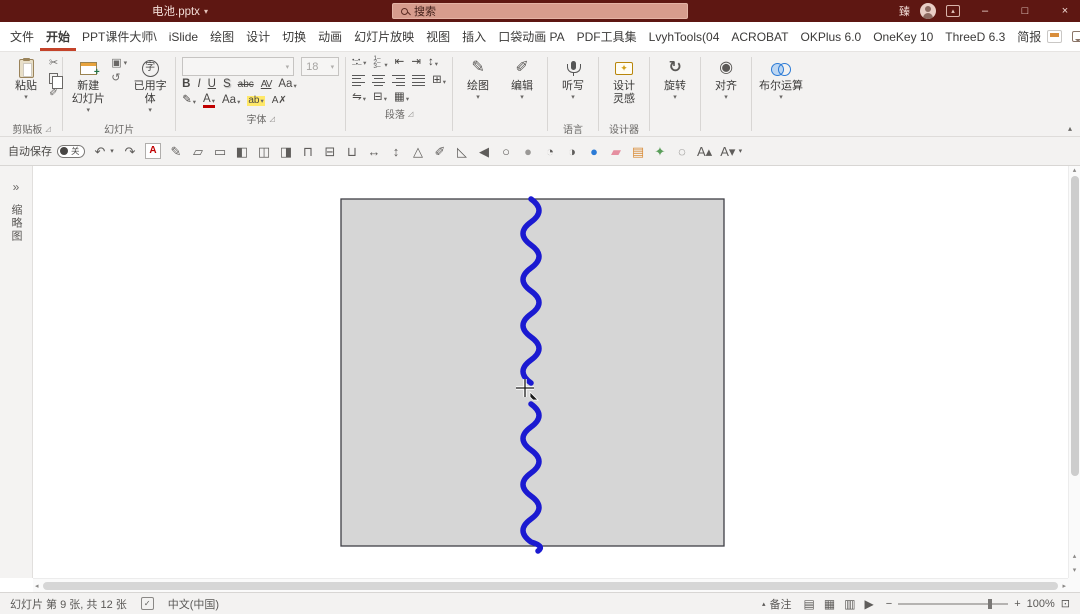  I want to click on language-indicator: 中文(中国), so click(193, 604).